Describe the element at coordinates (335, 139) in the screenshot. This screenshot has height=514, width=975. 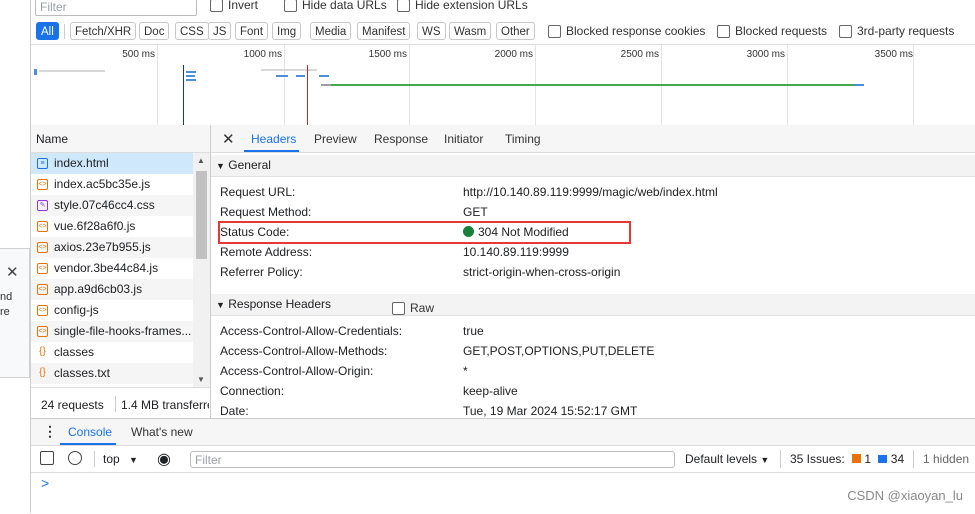
I see `tab-preview: Preview` at that location.